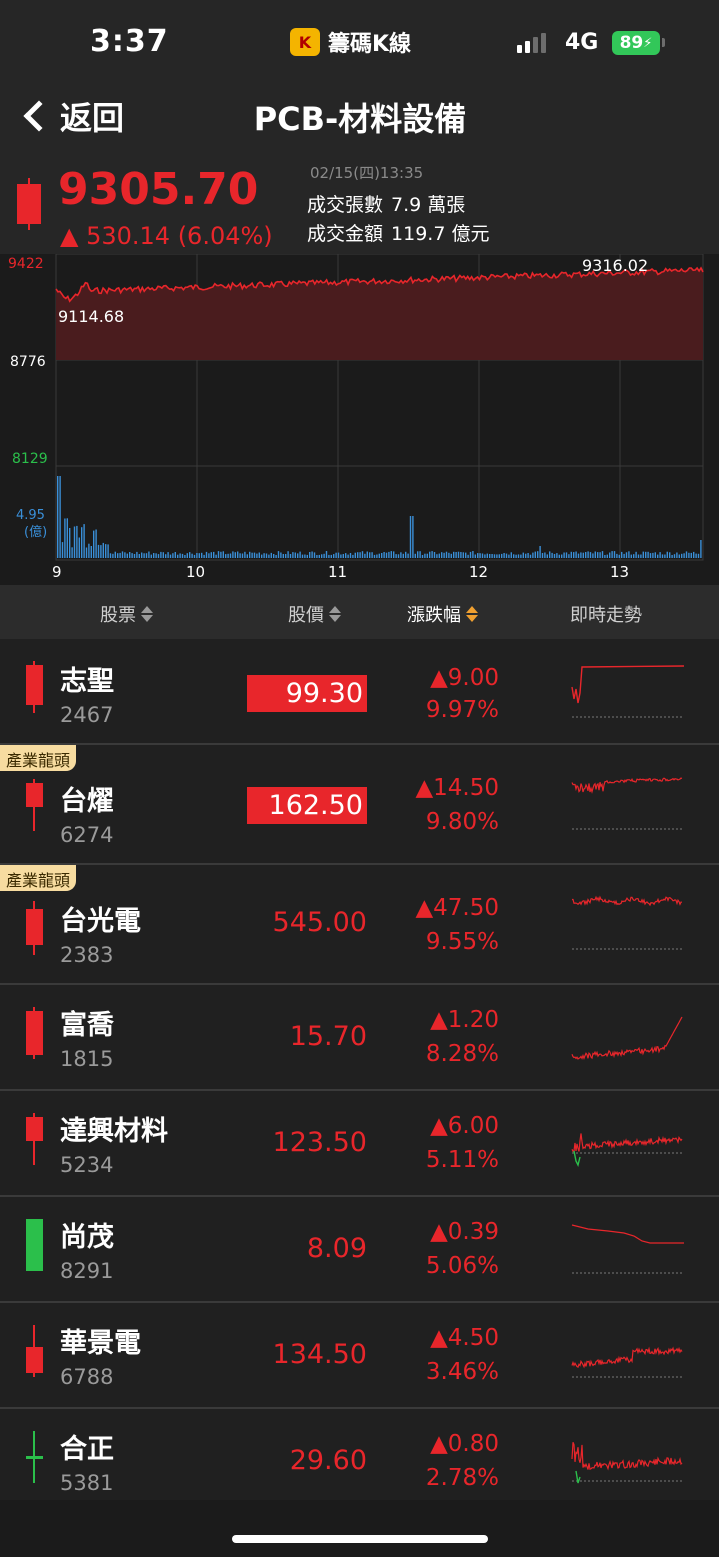 The image size is (719, 1557). Describe the element at coordinates (359, 1038) in the screenshot. I see `stock-row: 富喬 1815 15.70 ▲1.20 8.28%` at that location.